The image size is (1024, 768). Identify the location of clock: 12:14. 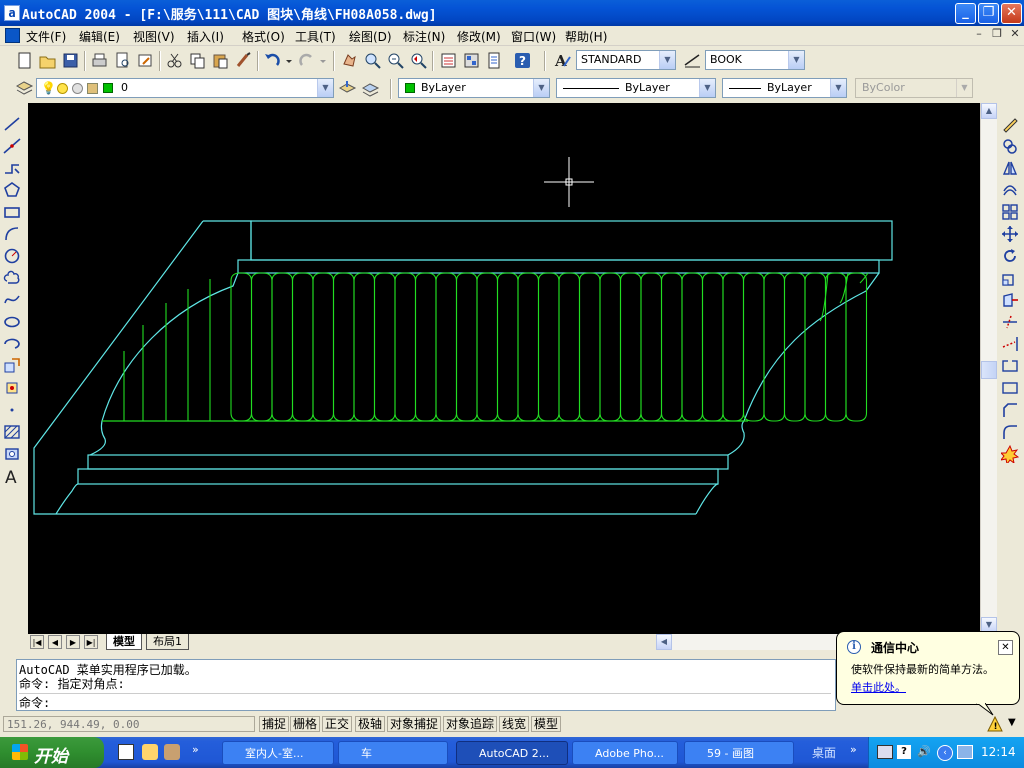
(998, 752).